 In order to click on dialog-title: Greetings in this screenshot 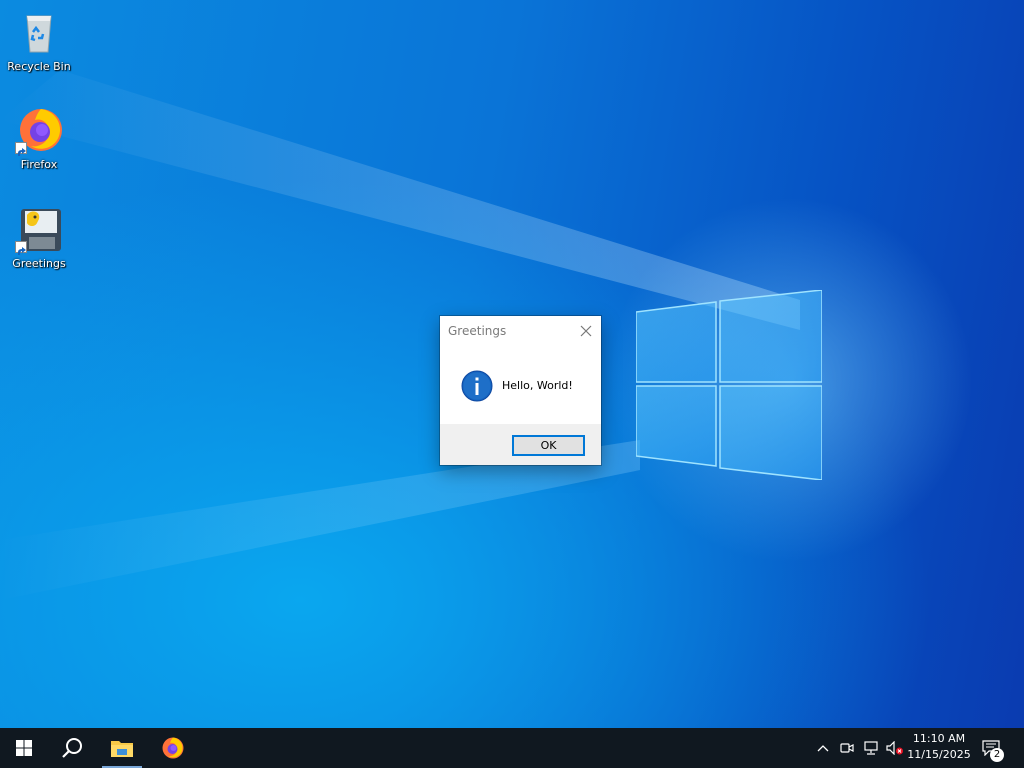, I will do `click(477, 331)`.